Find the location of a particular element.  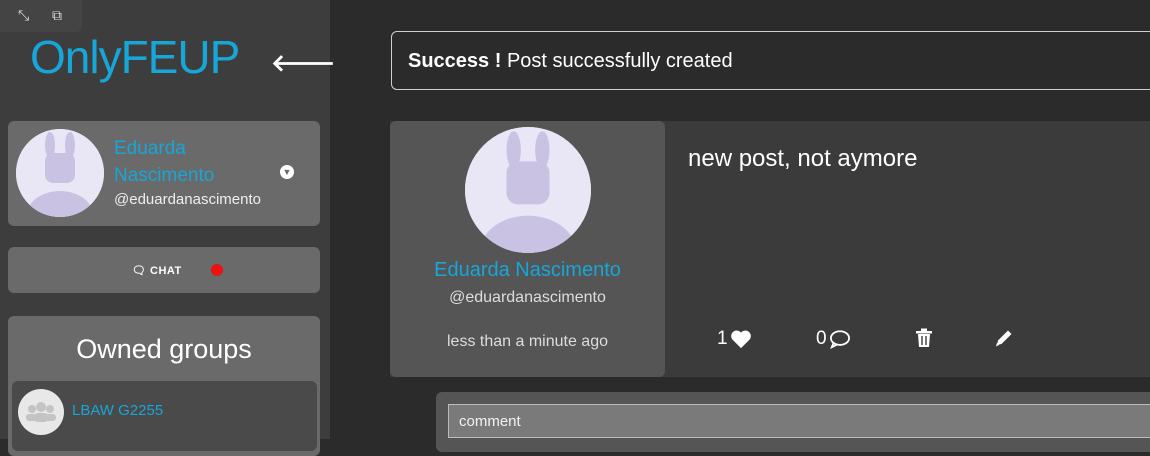

chat-notification-dot is located at coordinates (217, 270).